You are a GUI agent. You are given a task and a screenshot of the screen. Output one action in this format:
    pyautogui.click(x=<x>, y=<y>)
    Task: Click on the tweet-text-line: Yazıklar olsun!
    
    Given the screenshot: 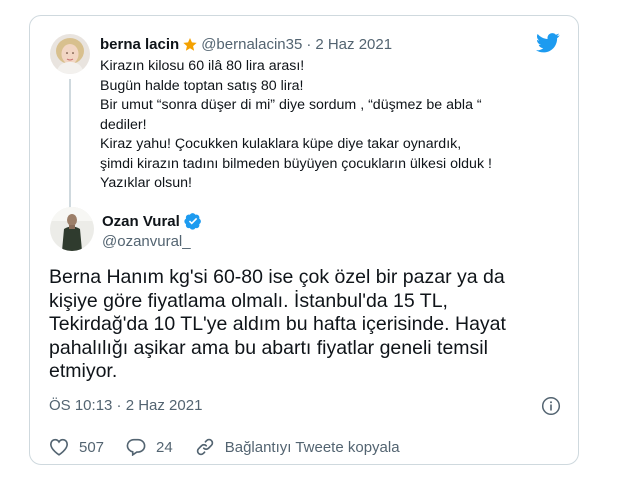 What is the action you would take?
    pyautogui.click(x=146, y=183)
    